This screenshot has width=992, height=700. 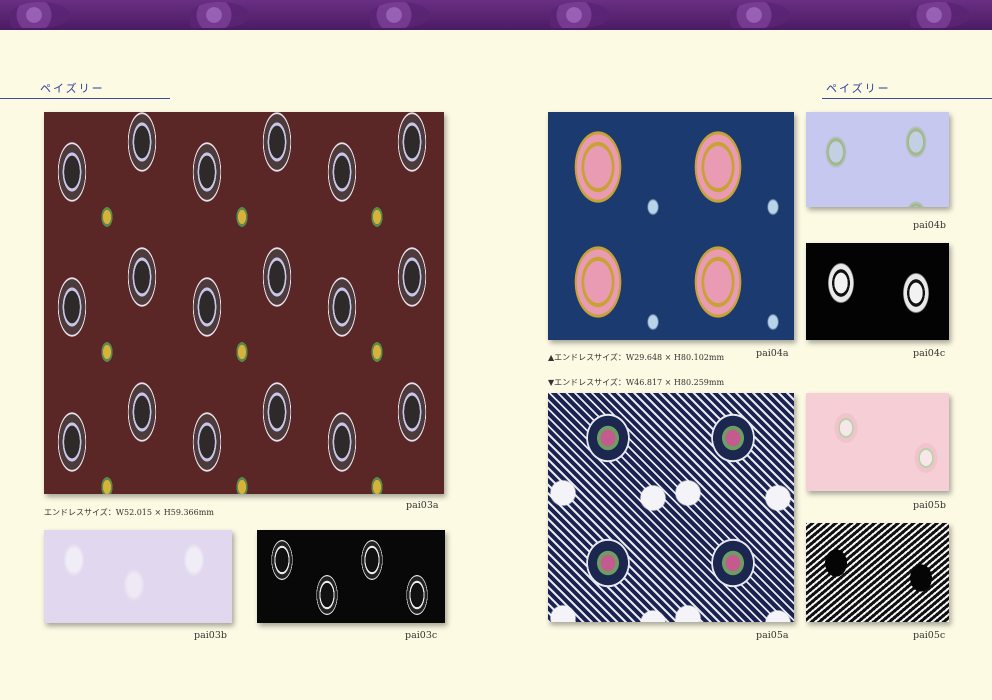 I want to click on swatch-pai04b, so click(x=877, y=159).